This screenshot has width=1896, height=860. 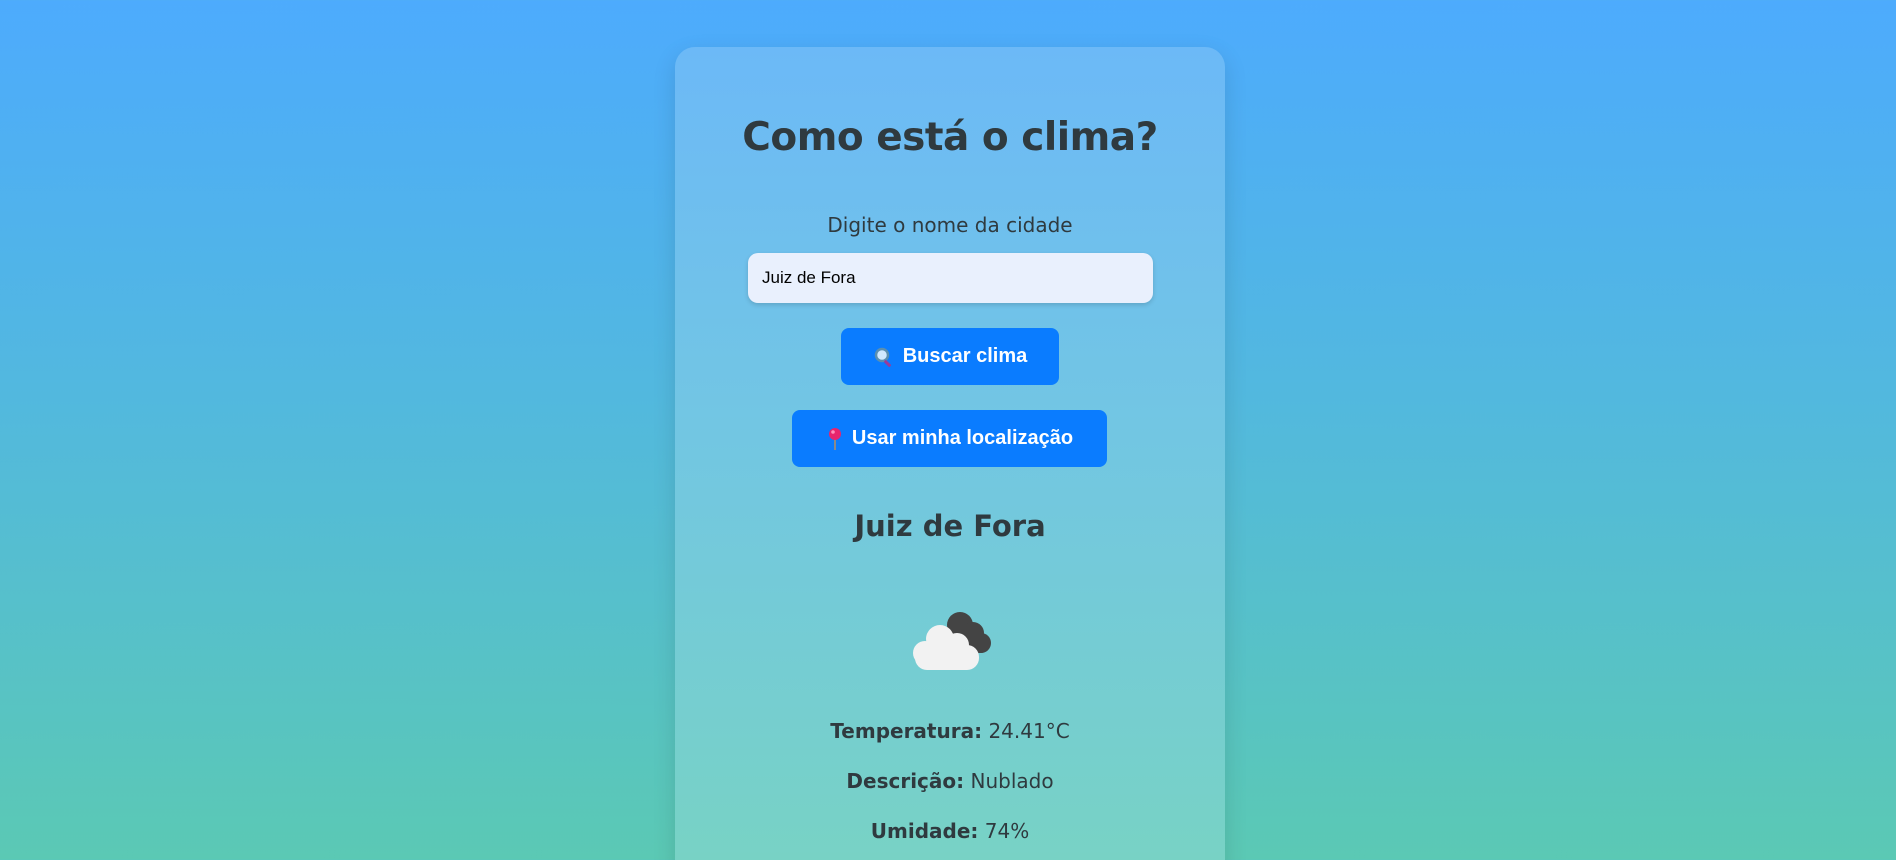 I want to click on use-location-button: Usar minha localização, so click(x=949, y=438).